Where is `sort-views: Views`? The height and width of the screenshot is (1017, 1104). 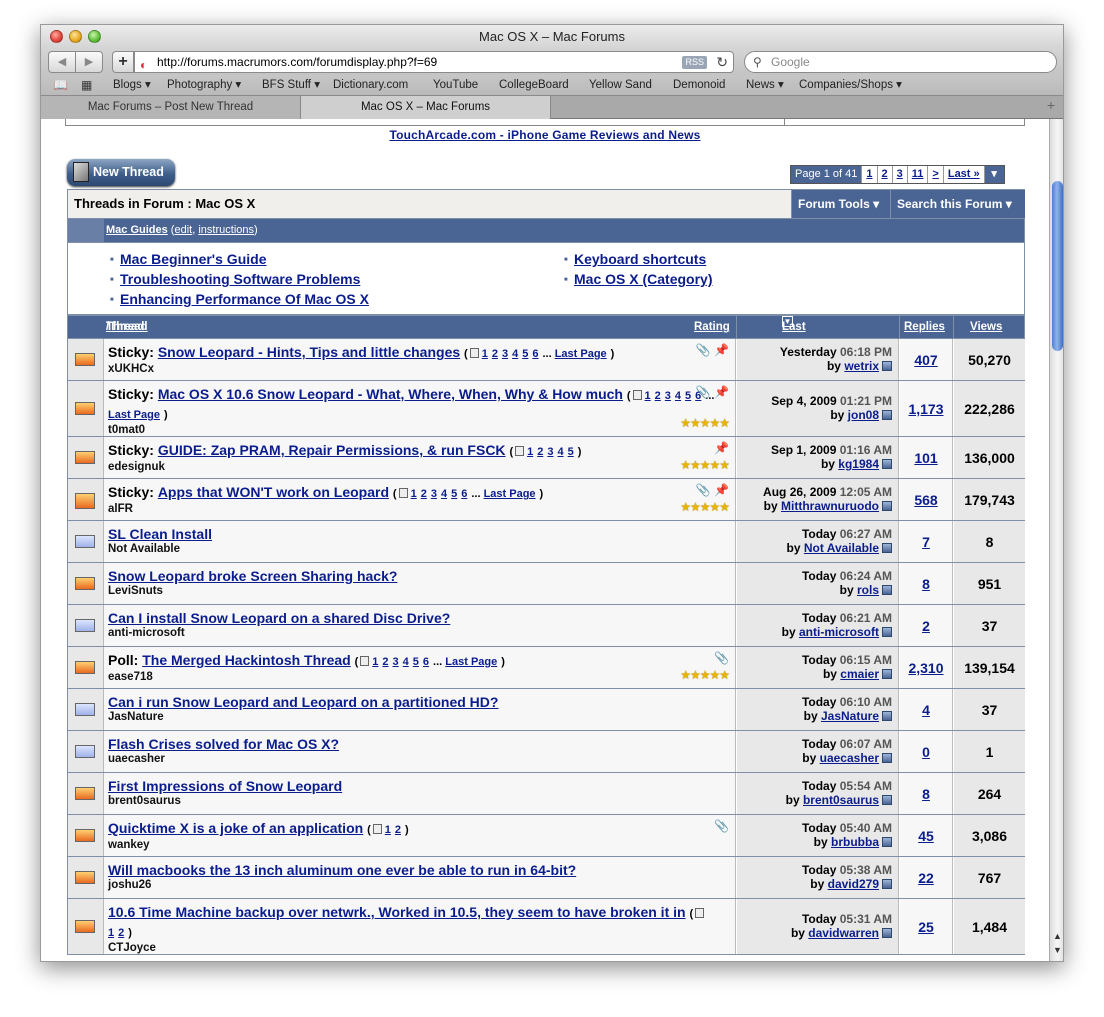 sort-views: Views is located at coordinates (986, 327).